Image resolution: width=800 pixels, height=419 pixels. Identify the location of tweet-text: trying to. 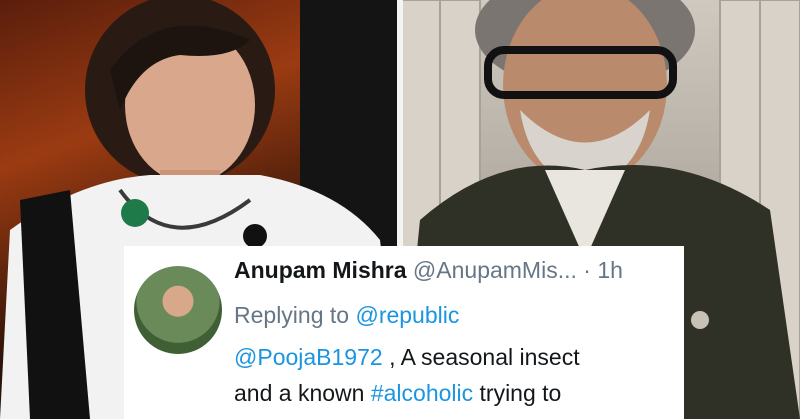
(517, 393).